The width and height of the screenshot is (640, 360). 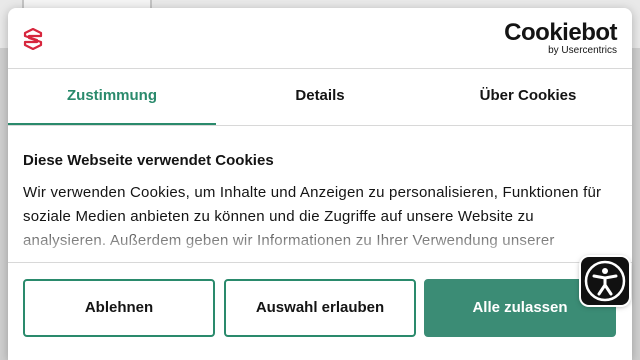 What do you see at coordinates (320, 242) in the screenshot?
I see `content-fade` at bounding box center [320, 242].